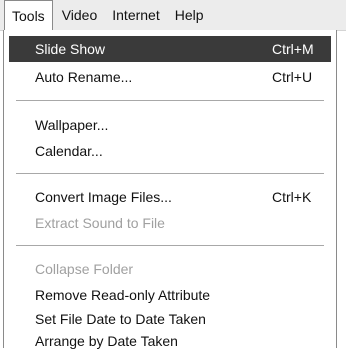 The width and height of the screenshot is (346, 354). I want to click on menu-item-label: Collapse Folder, so click(84, 269).